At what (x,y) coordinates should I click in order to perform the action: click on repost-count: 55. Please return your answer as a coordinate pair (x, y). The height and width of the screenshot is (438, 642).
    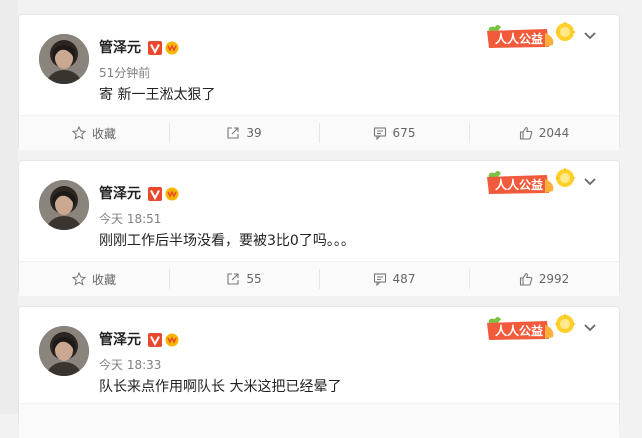
    Looking at the image, I should click on (254, 279).